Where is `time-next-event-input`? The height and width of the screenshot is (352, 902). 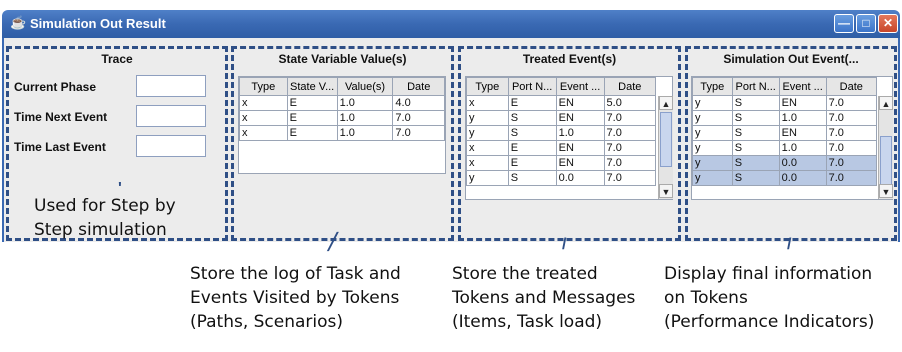 time-next-event-input is located at coordinates (171, 116).